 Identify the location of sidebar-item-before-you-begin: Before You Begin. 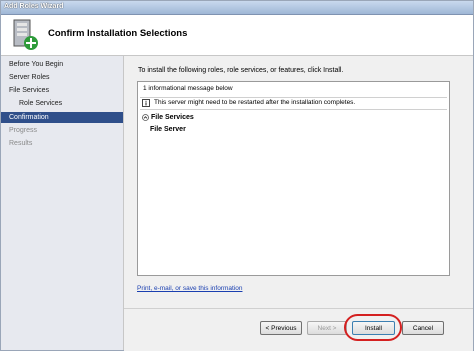
(62, 64).